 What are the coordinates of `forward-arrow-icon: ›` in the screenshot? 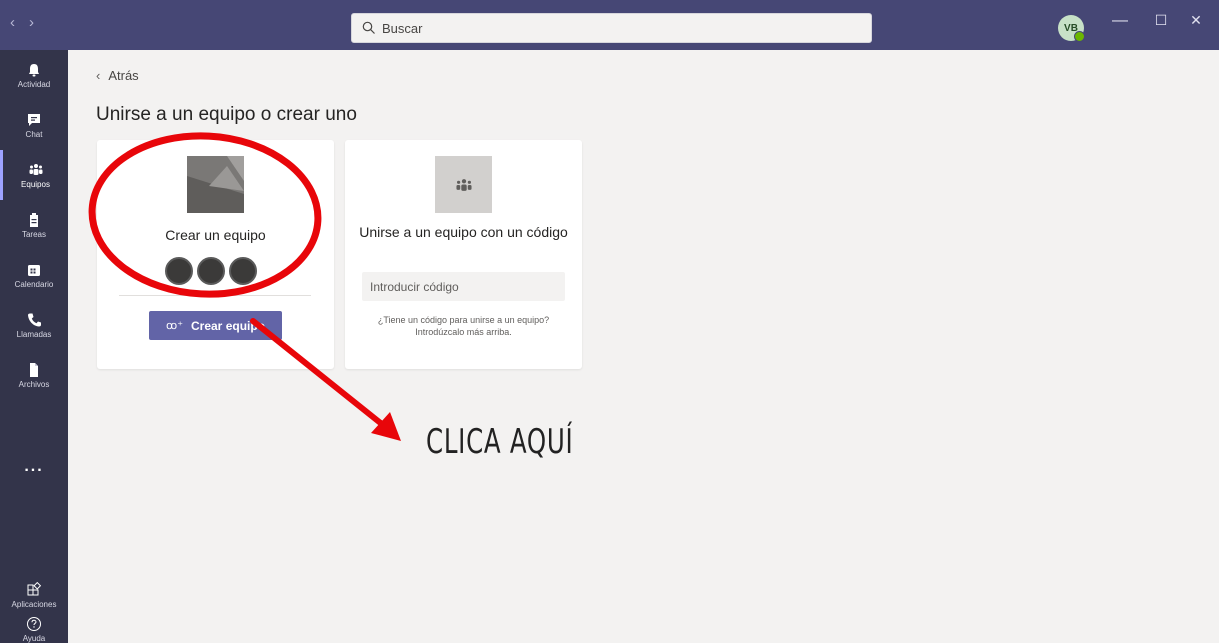 It's located at (31, 22).